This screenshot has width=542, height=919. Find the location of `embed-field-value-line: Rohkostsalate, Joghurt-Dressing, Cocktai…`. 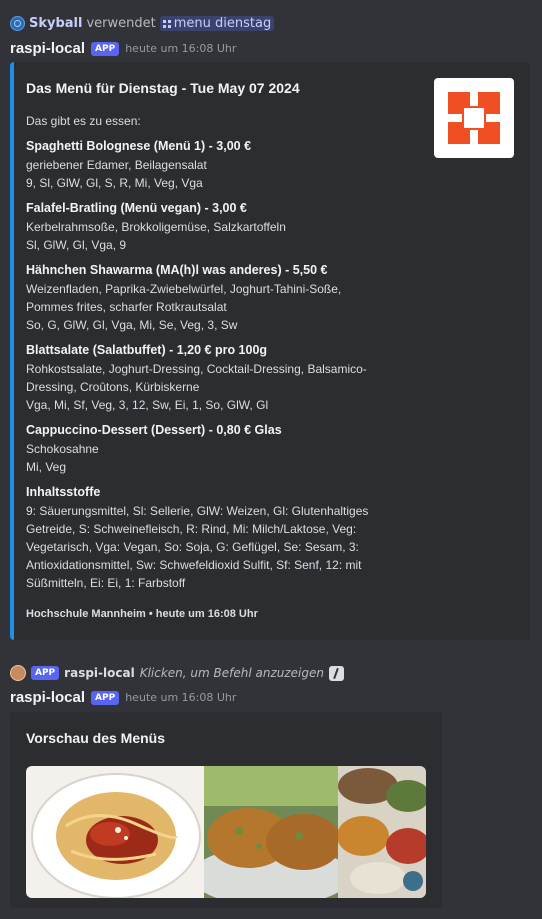

embed-field-value-line: Rohkostsalate, Joghurt-Dressing, Cocktai… is located at coordinates (196, 369).